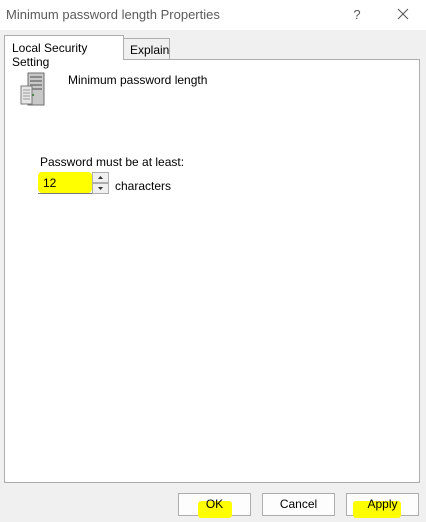 The height and width of the screenshot is (522, 426). Describe the element at coordinates (113, 14) in the screenshot. I see `window-title: Minimum password length Properties` at that location.